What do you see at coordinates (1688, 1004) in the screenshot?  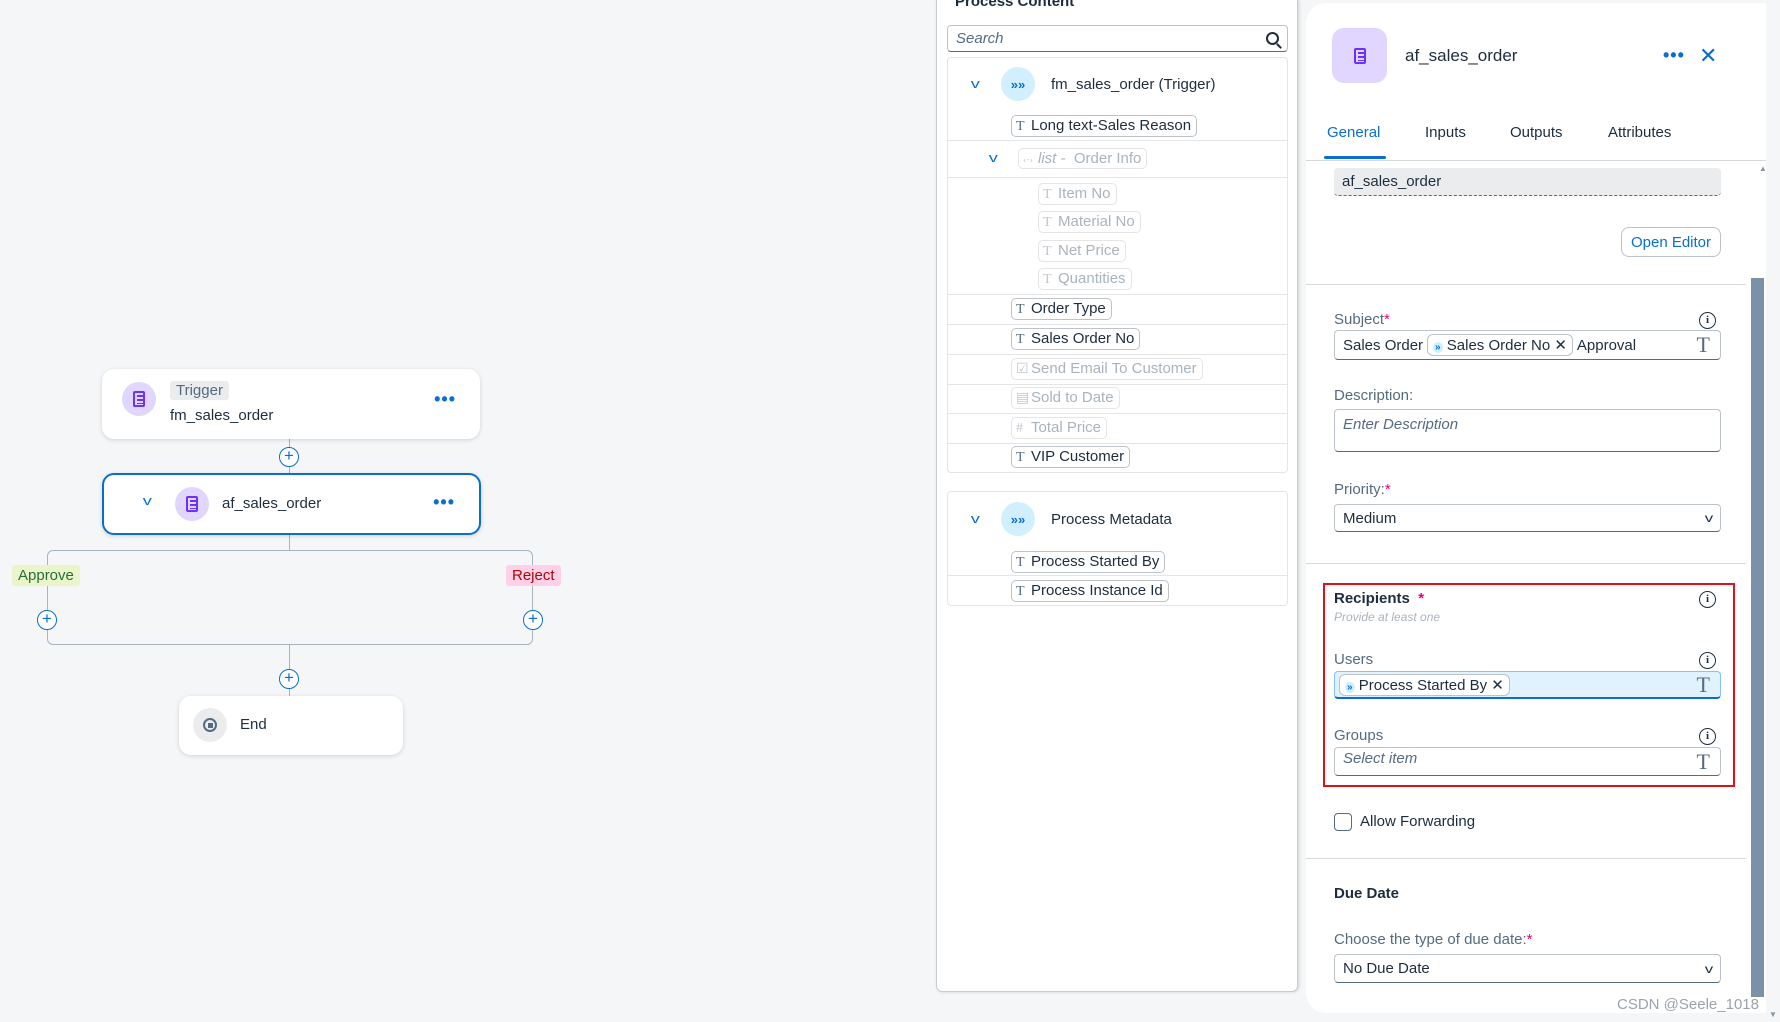 I see `watermark: CSDN @Seele_1018` at bounding box center [1688, 1004].